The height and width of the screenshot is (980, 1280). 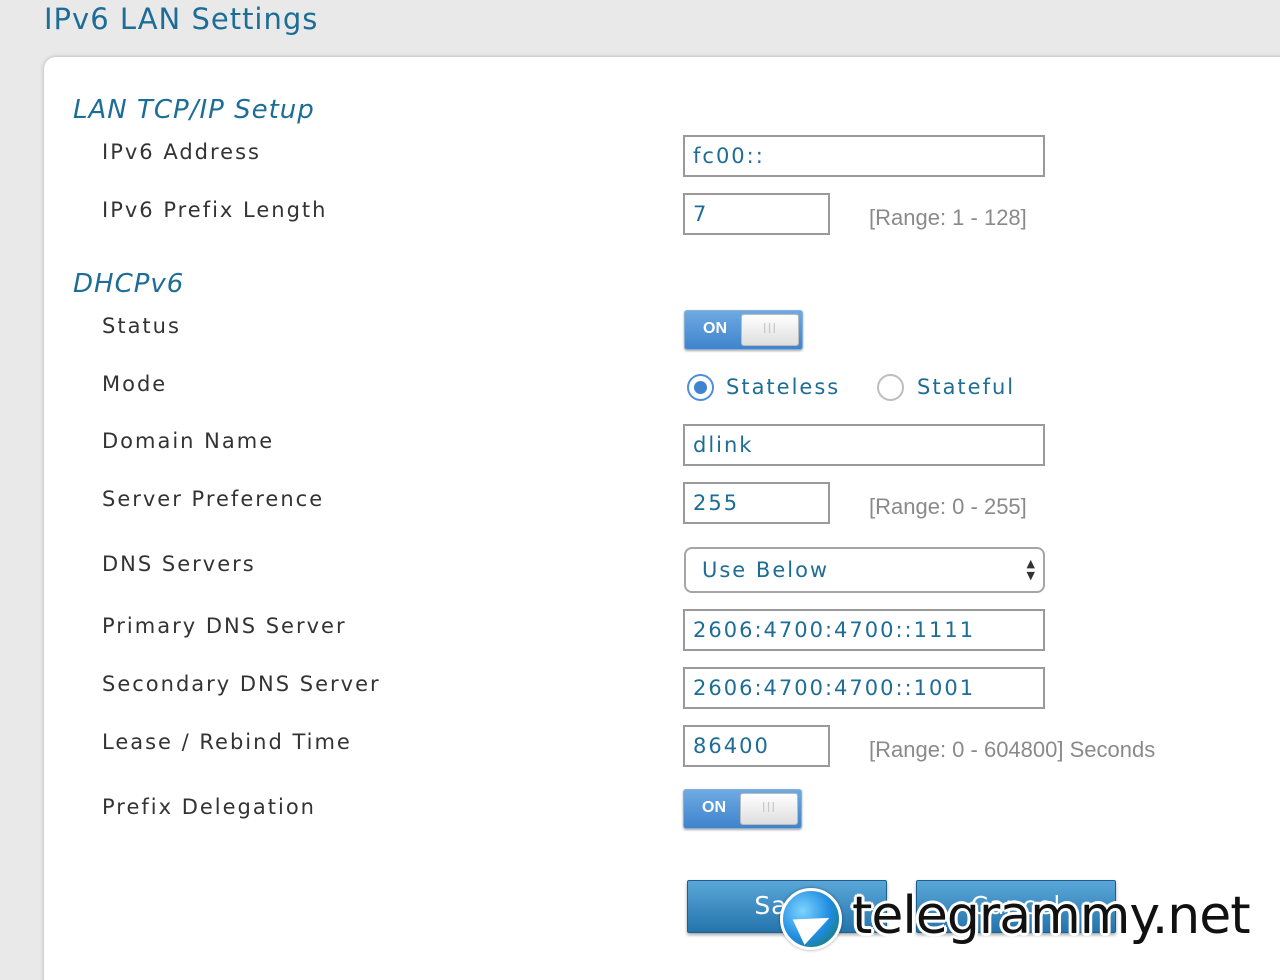 I want to click on watermark: telegrammy.net, so click(x=1025, y=918).